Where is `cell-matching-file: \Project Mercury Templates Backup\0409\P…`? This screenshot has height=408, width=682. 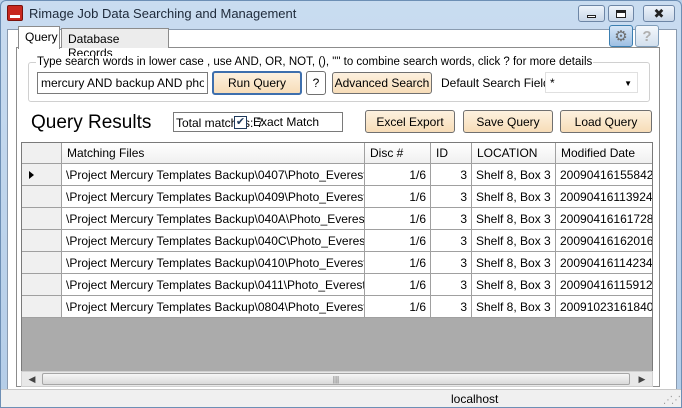
cell-matching-file: \Project Mercury Templates Backup\0409\P… is located at coordinates (213, 197).